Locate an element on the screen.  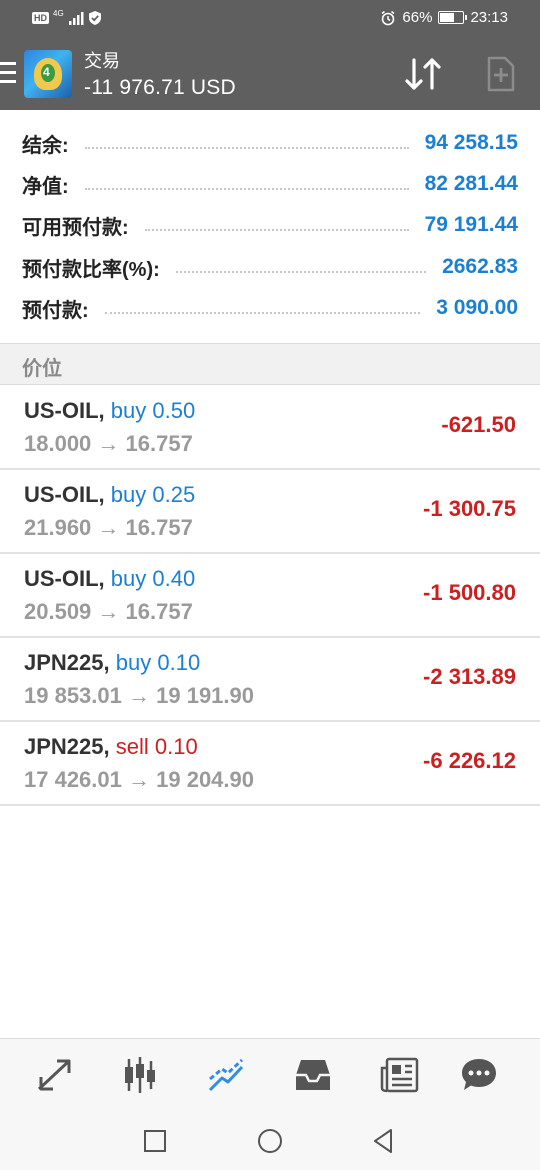
network-type: 4G is located at coordinates (58, 13).